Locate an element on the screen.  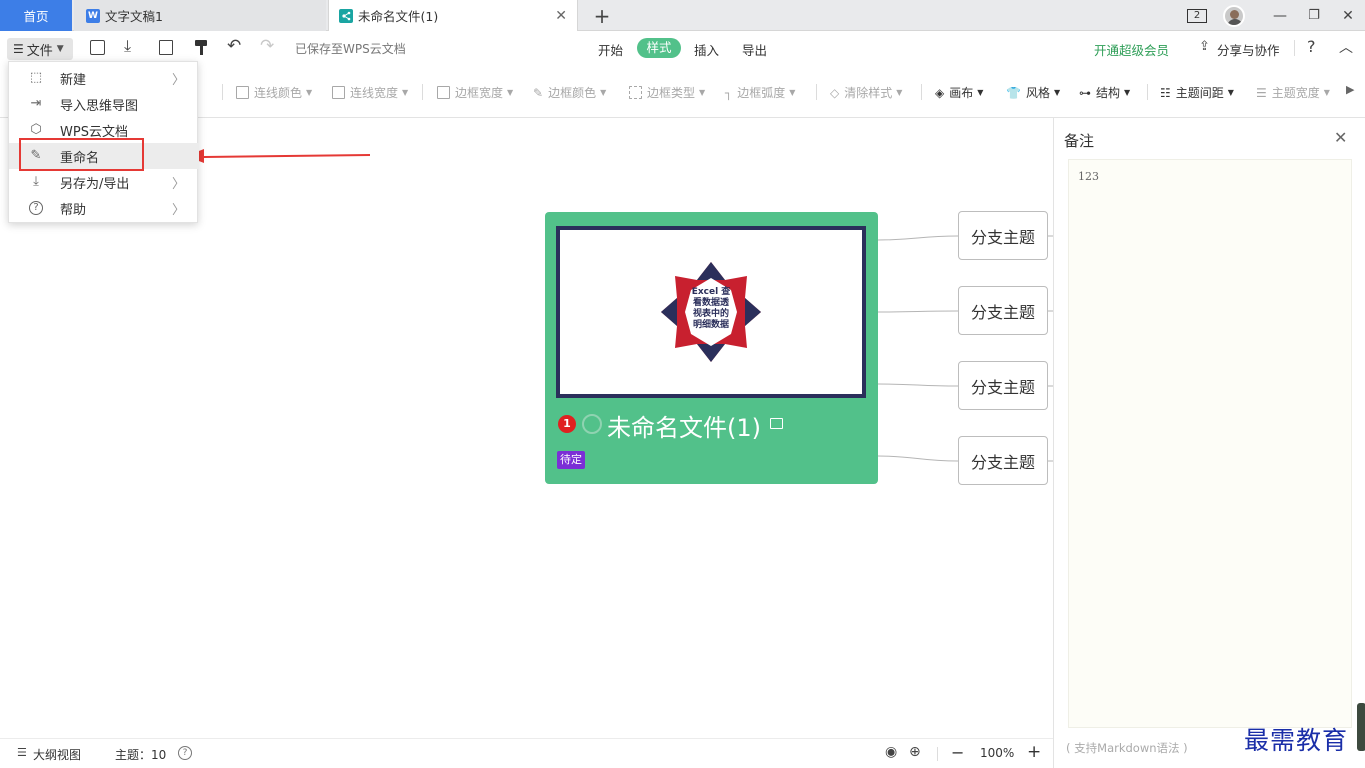
root-topic-title: 未命名文件(1) is located at coordinates (684, 428).